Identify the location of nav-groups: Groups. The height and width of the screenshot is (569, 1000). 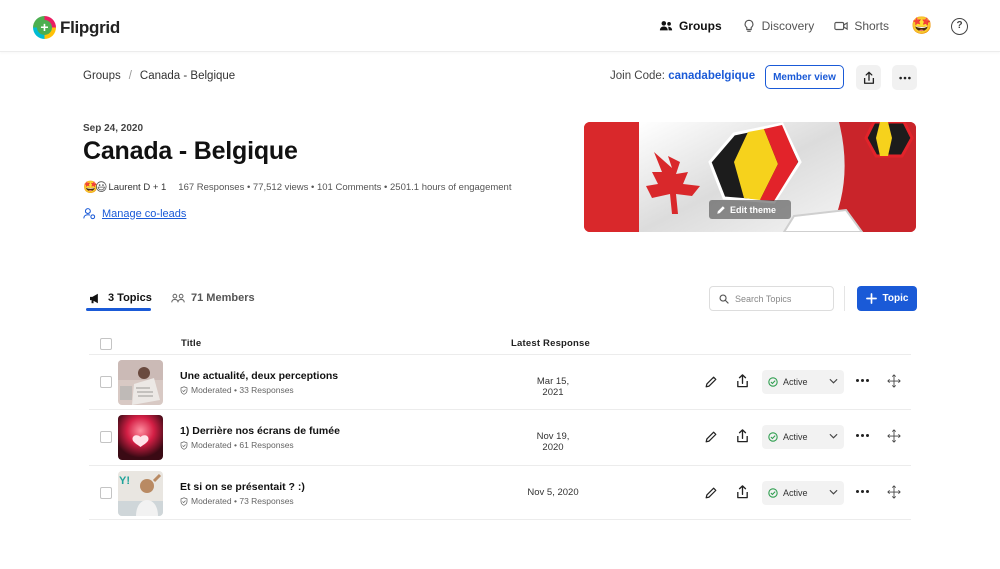
(690, 26).